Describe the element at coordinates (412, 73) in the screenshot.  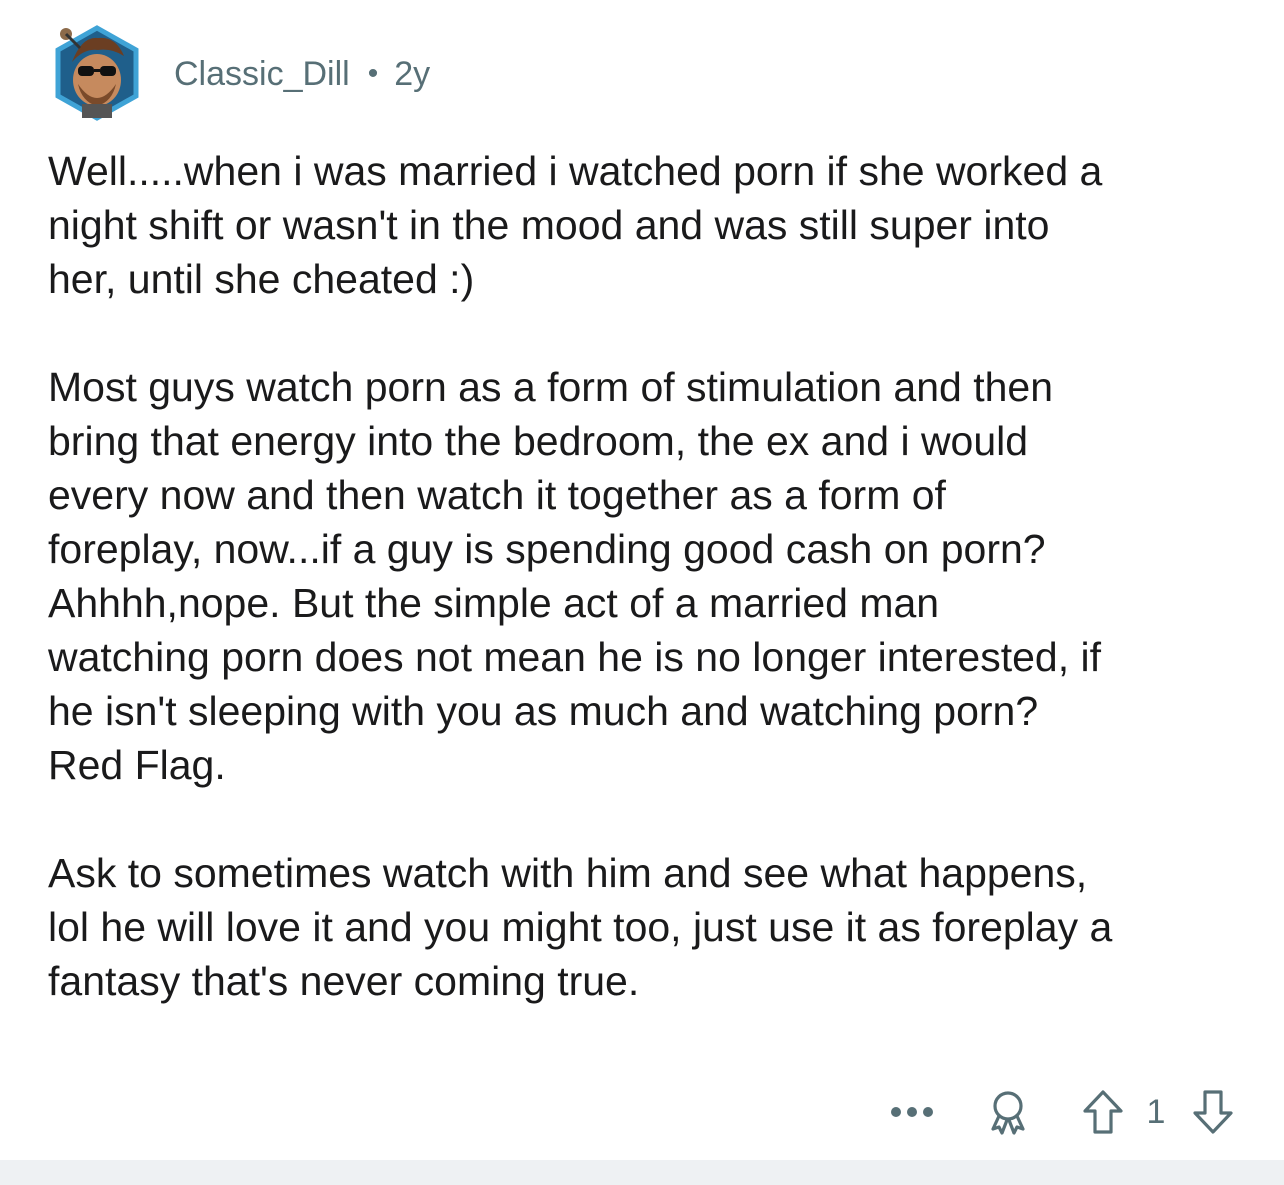
I see `comment-age: 2y` at that location.